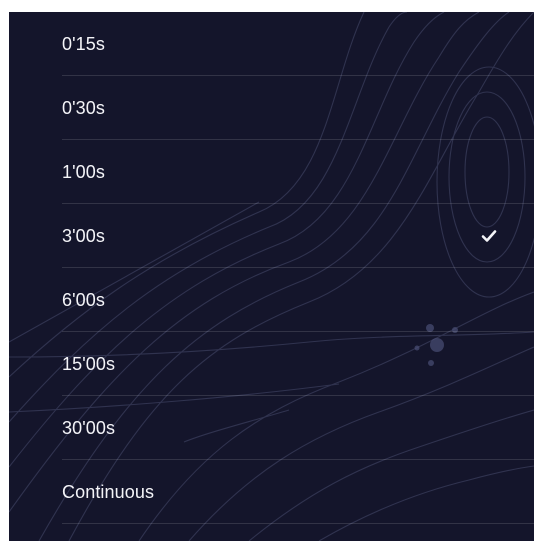  What do you see at coordinates (489, 236) in the screenshot?
I see `checkmark-icon` at bounding box center [489, 236].